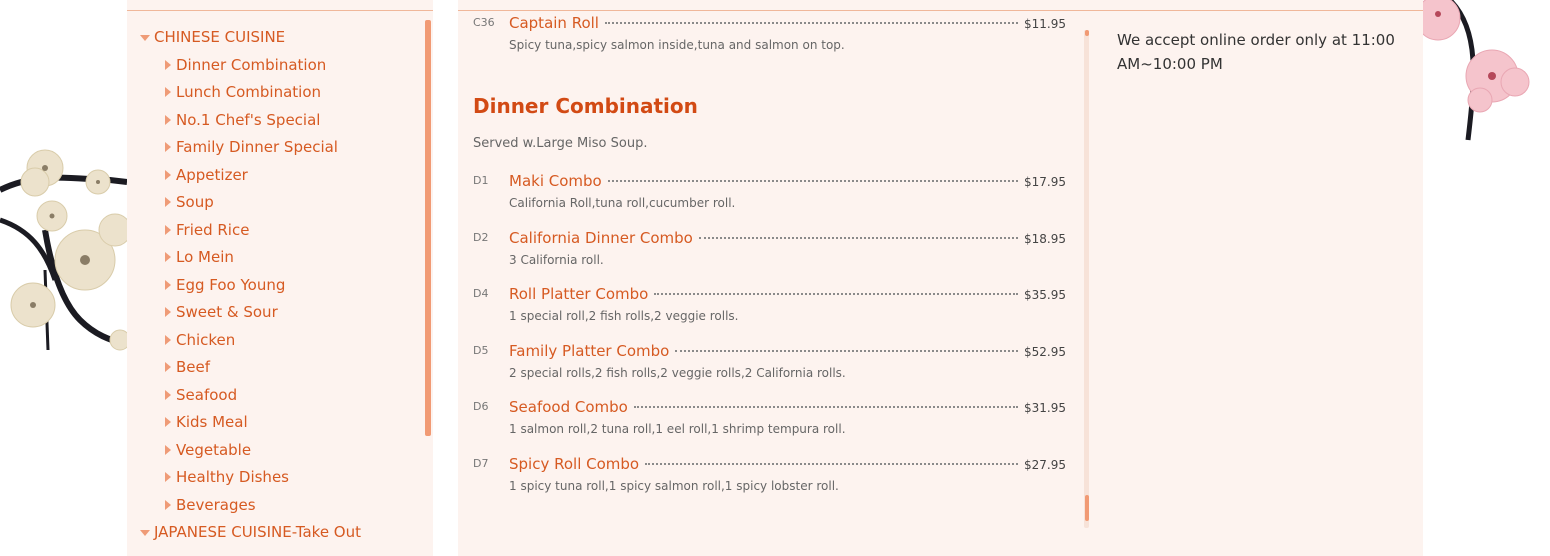  What do you see at coordinates (622, 203) in the screenshot?
I see `item-description: California Roll,tuna roll,cucumber roll.` at bounding box center [622, 203].